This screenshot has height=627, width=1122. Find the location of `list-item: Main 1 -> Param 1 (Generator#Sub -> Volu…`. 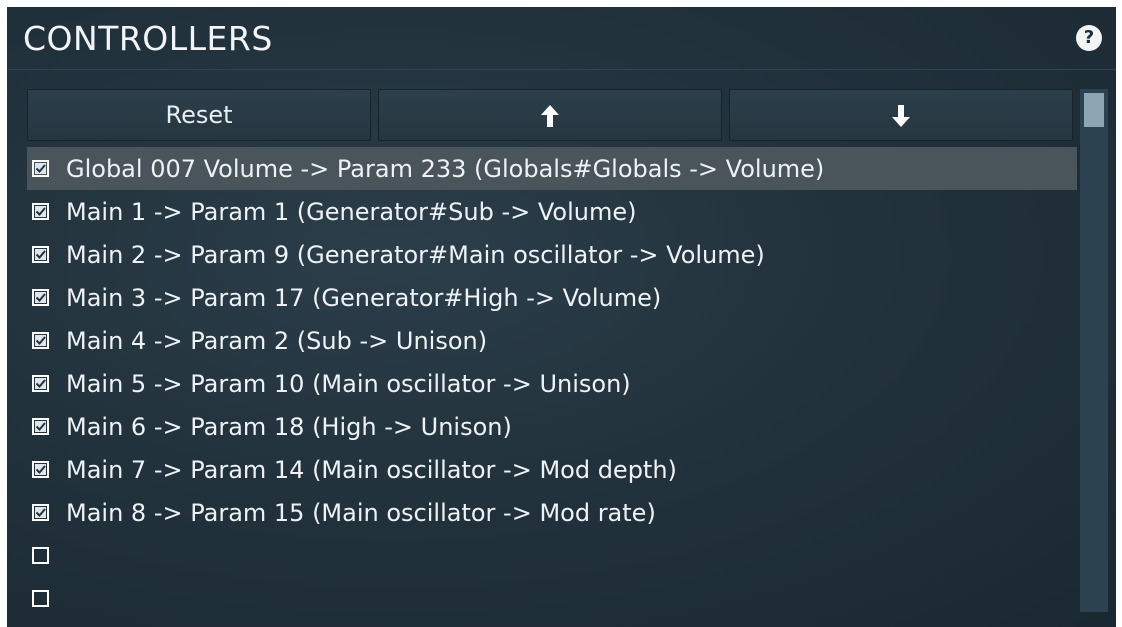

list-item: Main 1 -> Param 1 (Generator#Sub -> Volu… is located at coordinates (552, 211).